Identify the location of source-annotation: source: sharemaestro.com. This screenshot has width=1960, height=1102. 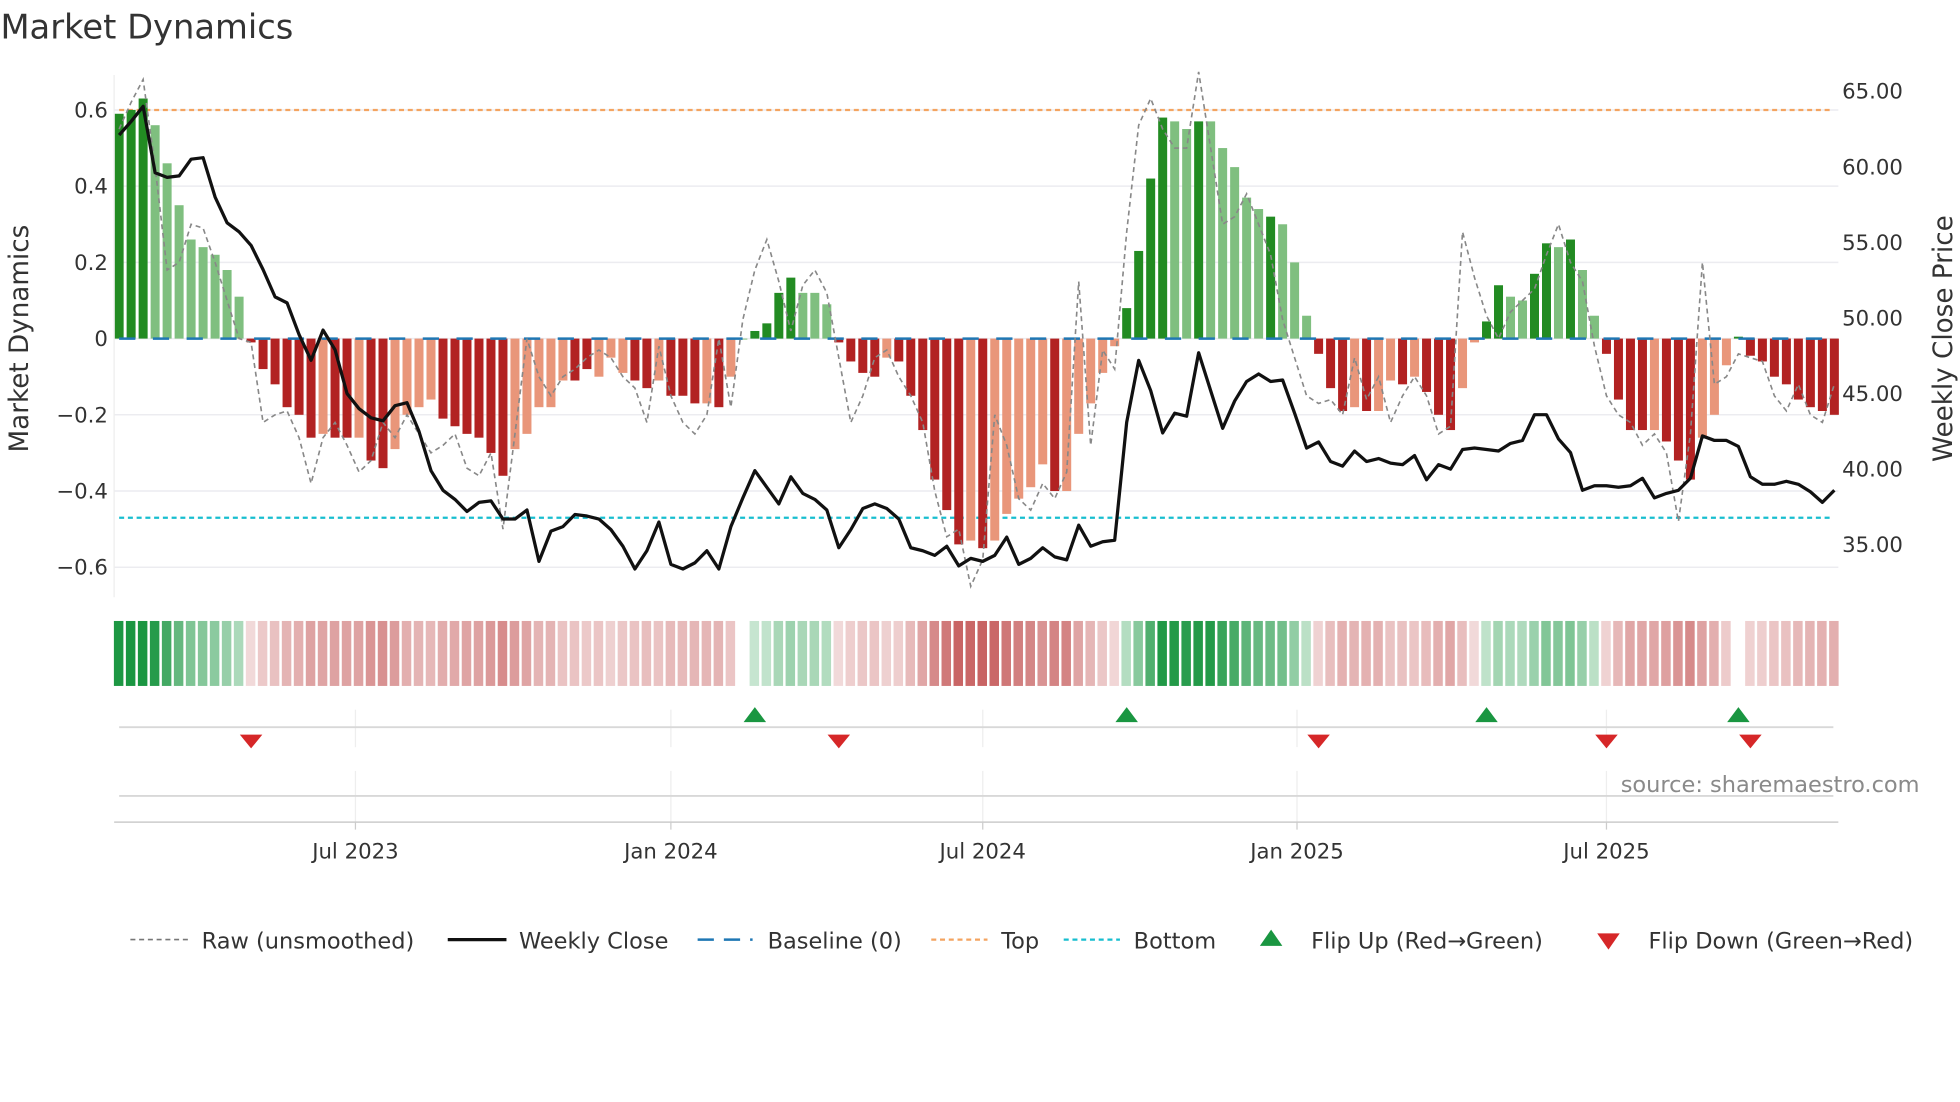
(1770, 785).